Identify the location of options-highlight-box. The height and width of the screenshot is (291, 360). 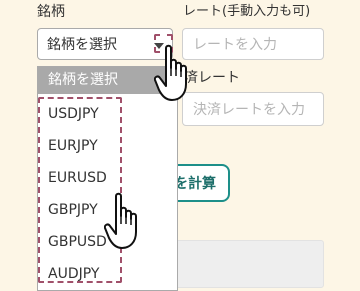
(80, 190).